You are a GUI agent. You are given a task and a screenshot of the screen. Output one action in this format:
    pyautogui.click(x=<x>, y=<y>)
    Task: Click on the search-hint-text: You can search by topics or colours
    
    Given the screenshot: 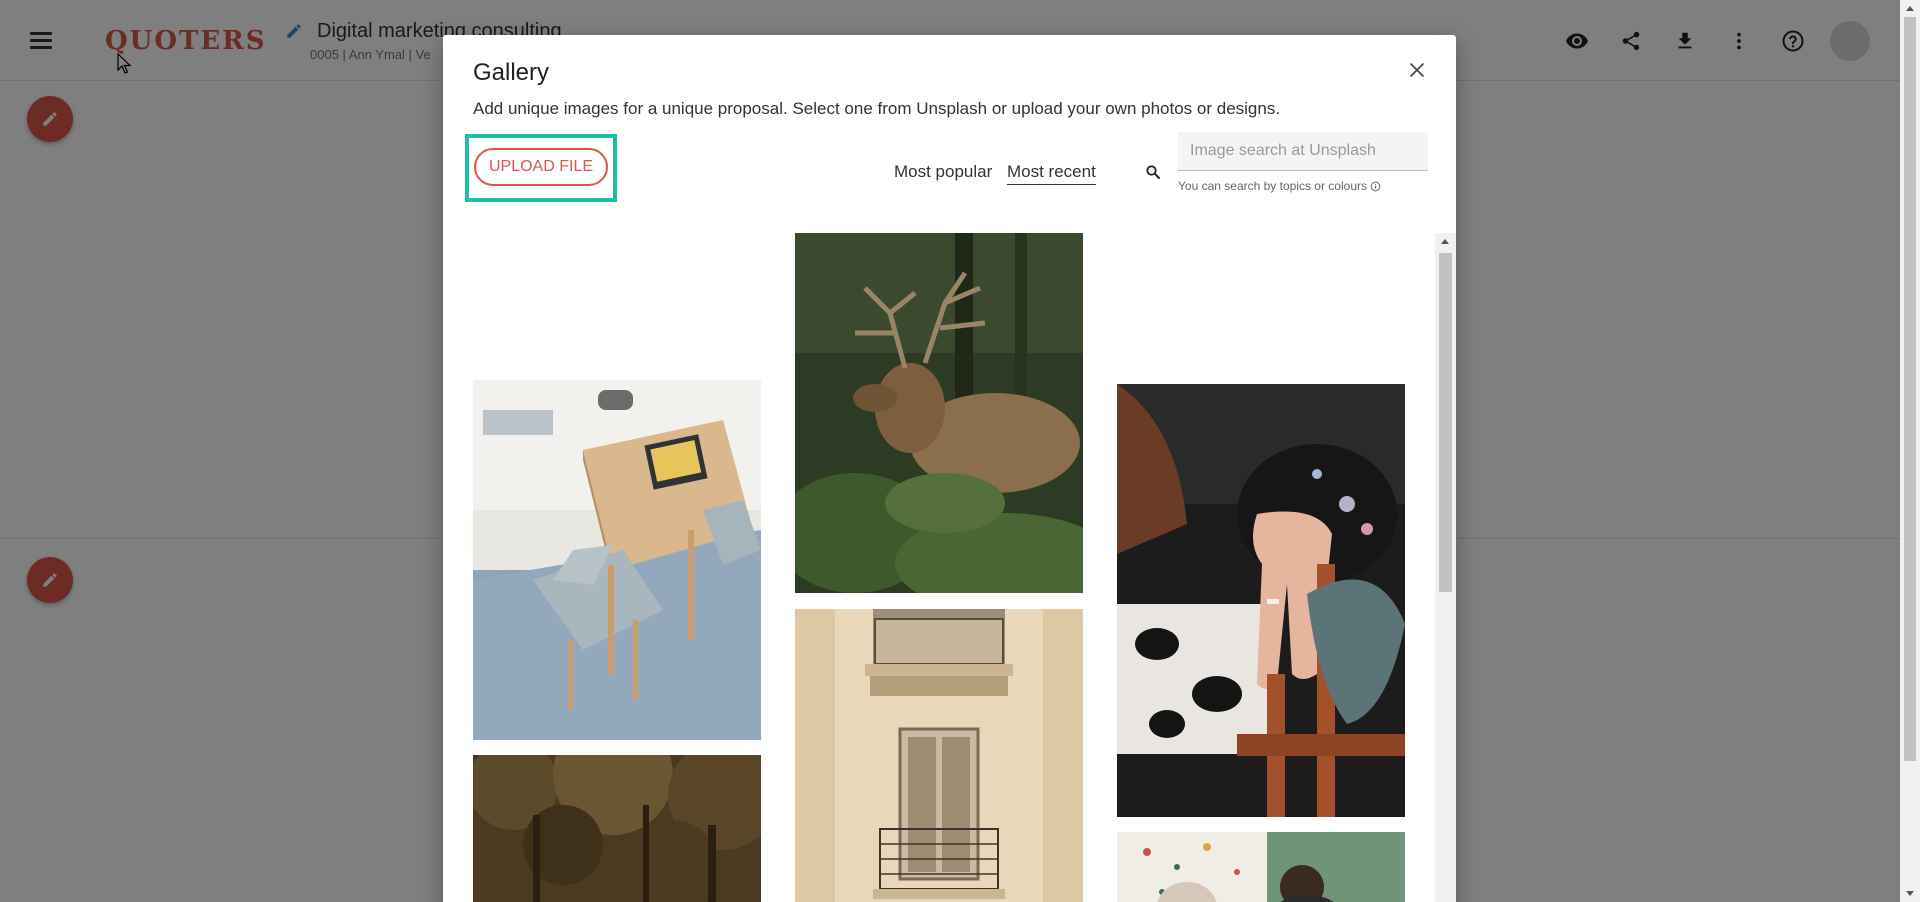 What is the action you would take?
    pyautogui.click(x=1272, y=186)
    